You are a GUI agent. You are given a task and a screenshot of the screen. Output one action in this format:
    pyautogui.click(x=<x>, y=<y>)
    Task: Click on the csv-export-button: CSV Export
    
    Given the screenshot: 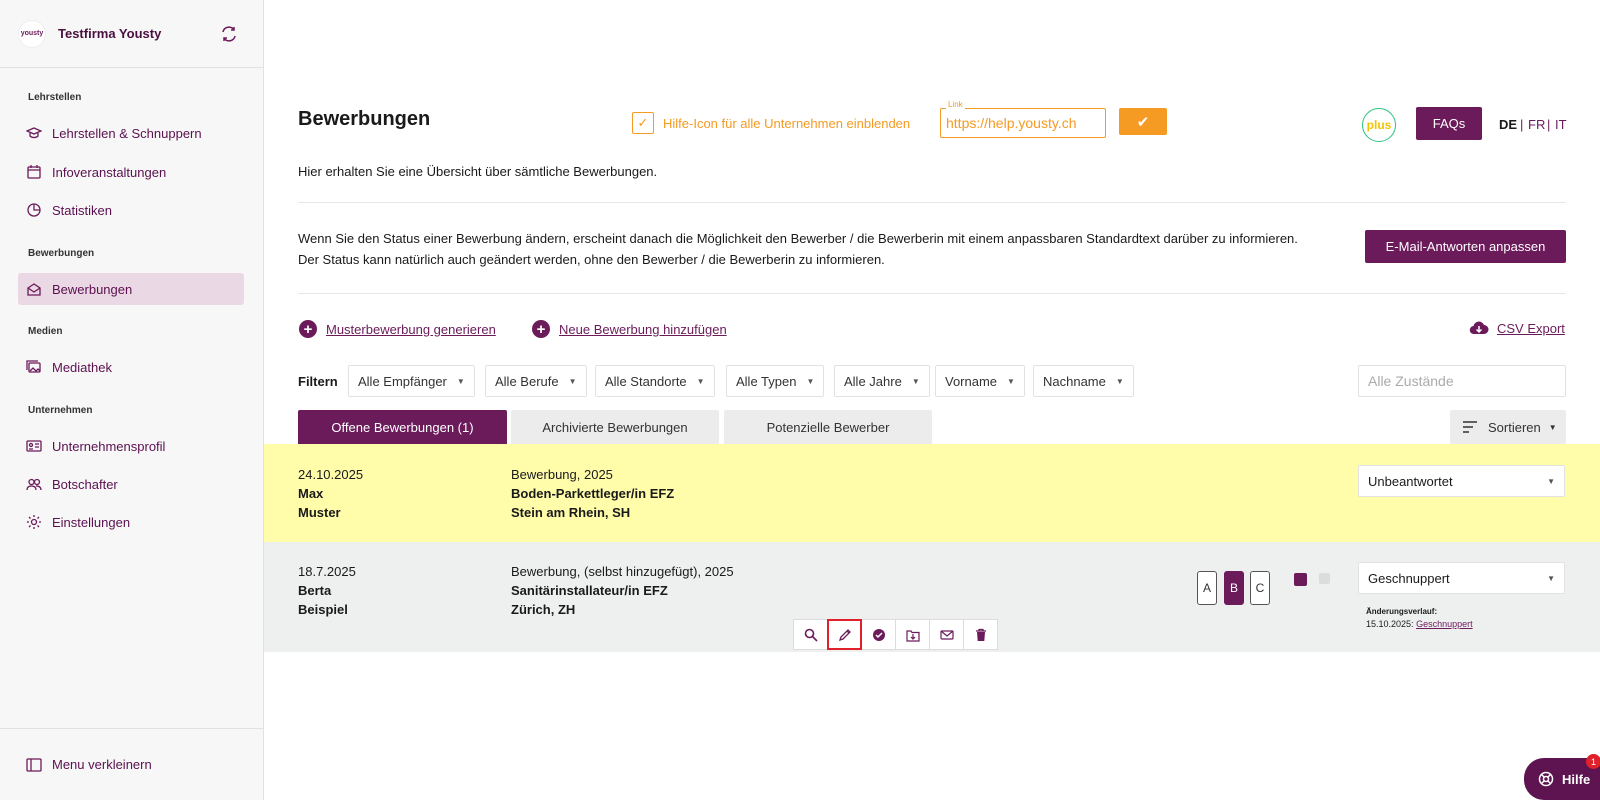 What is the action you would take?
    pyautogui.click(x=1517, y=328)
    